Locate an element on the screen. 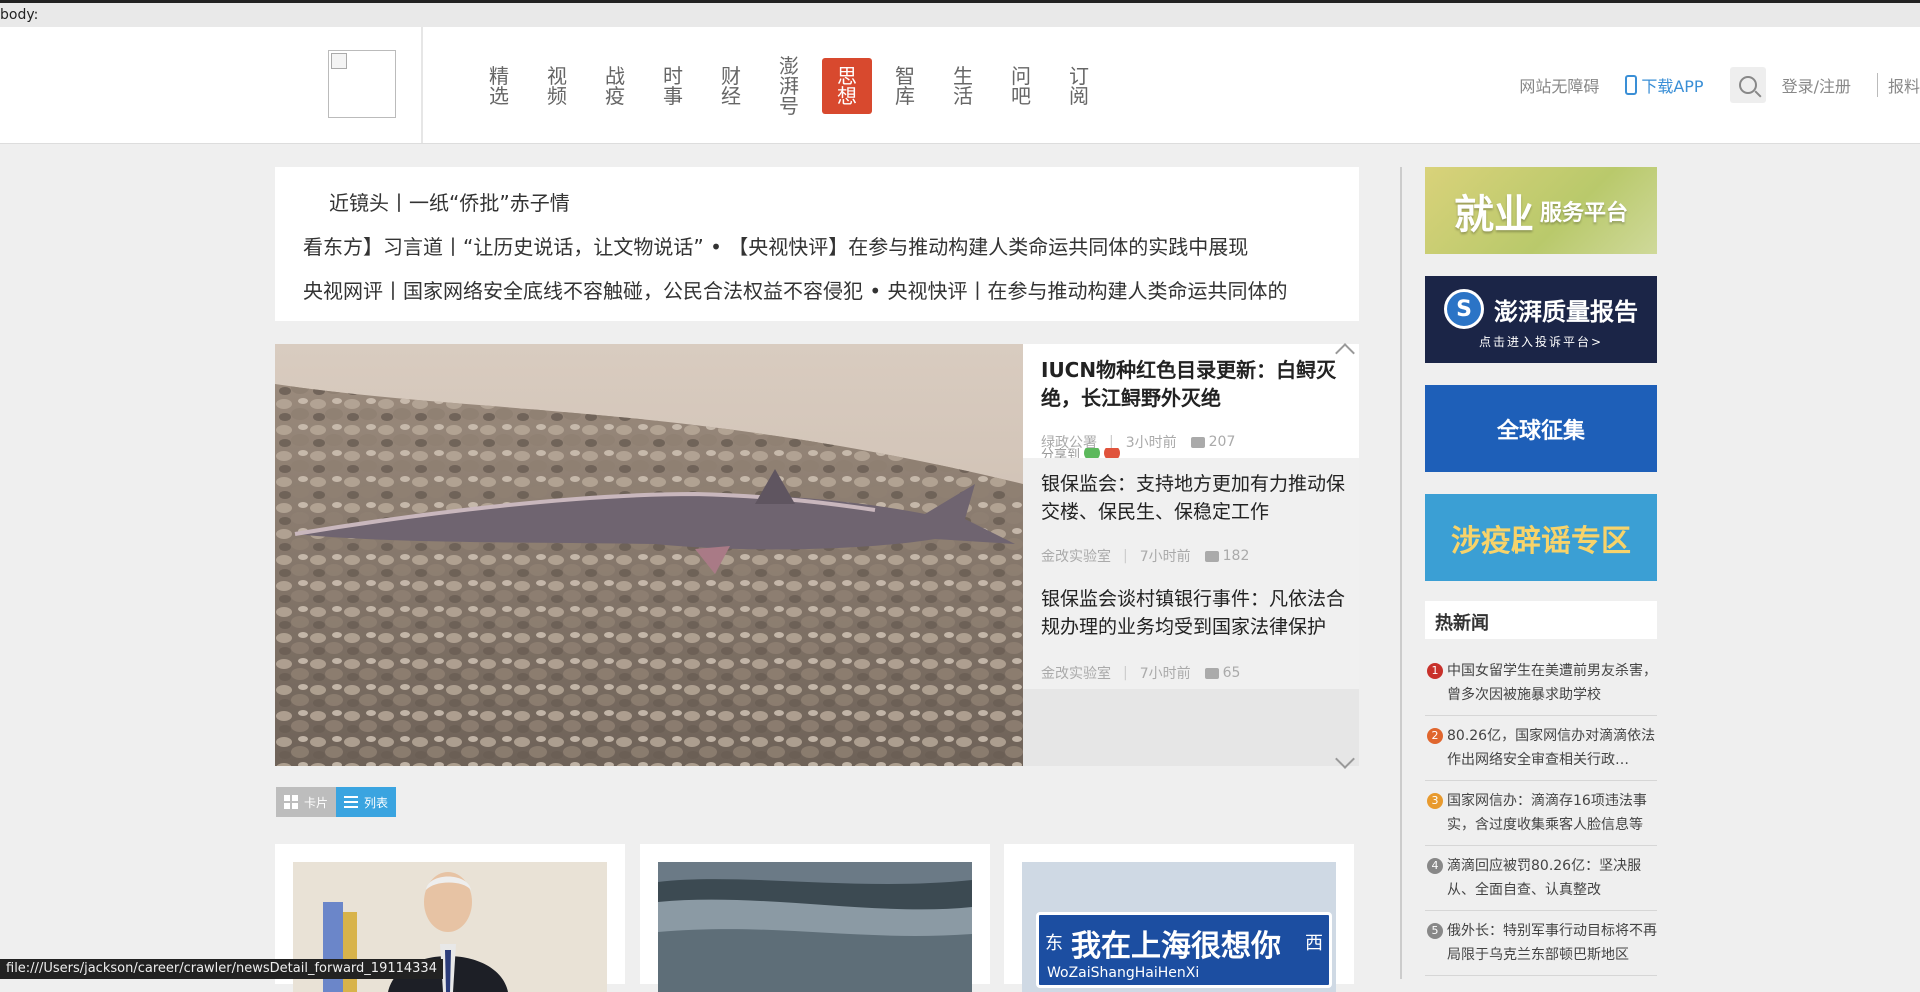  ticker-line-1: 近镜头丨一纸“侨批”赤子情 is located at coordinates (834, 201).